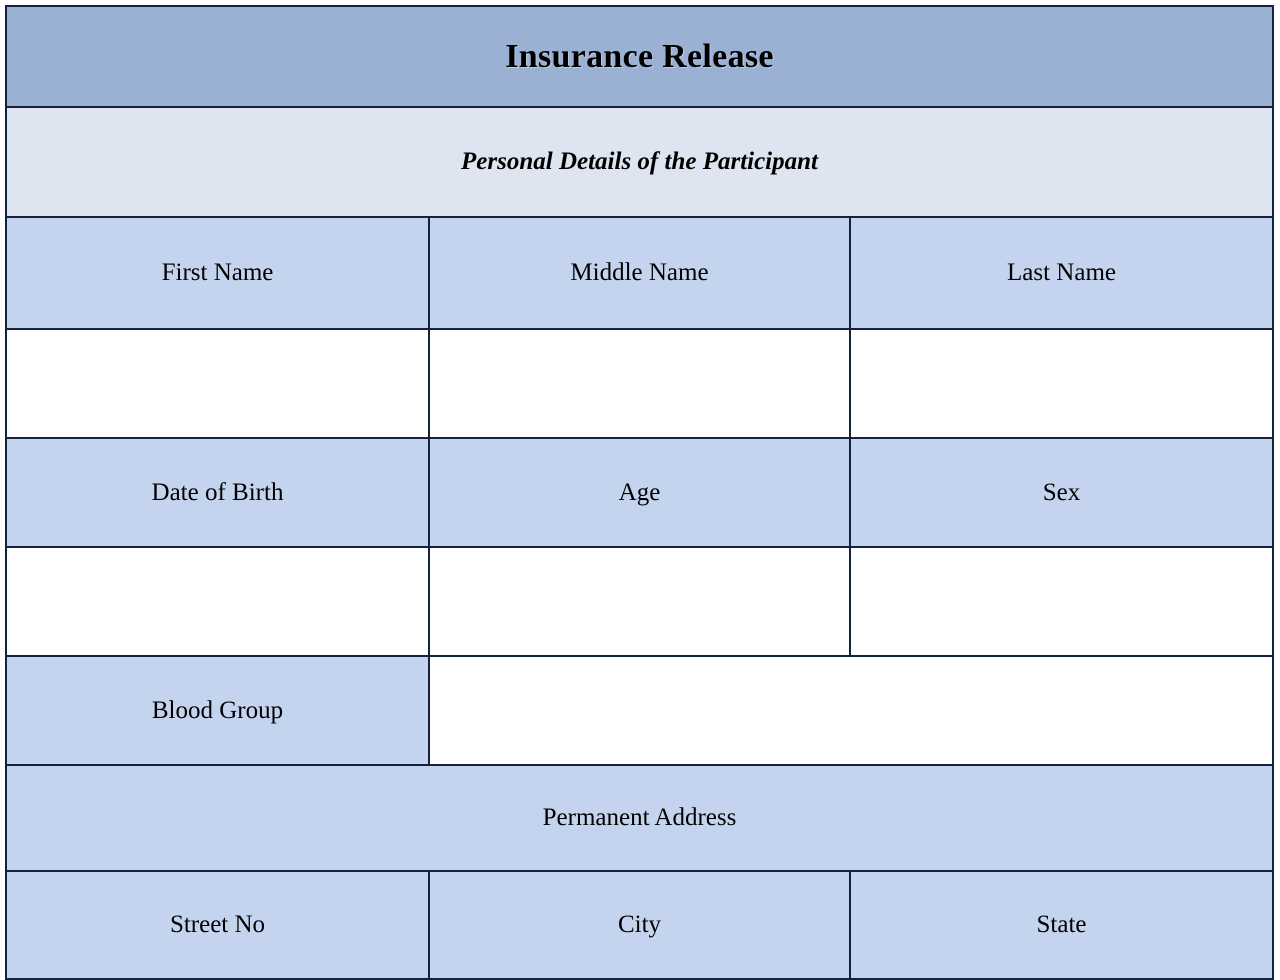  I want to click on permanent-address-heading-row: Permanent Address, so click(639, 818).